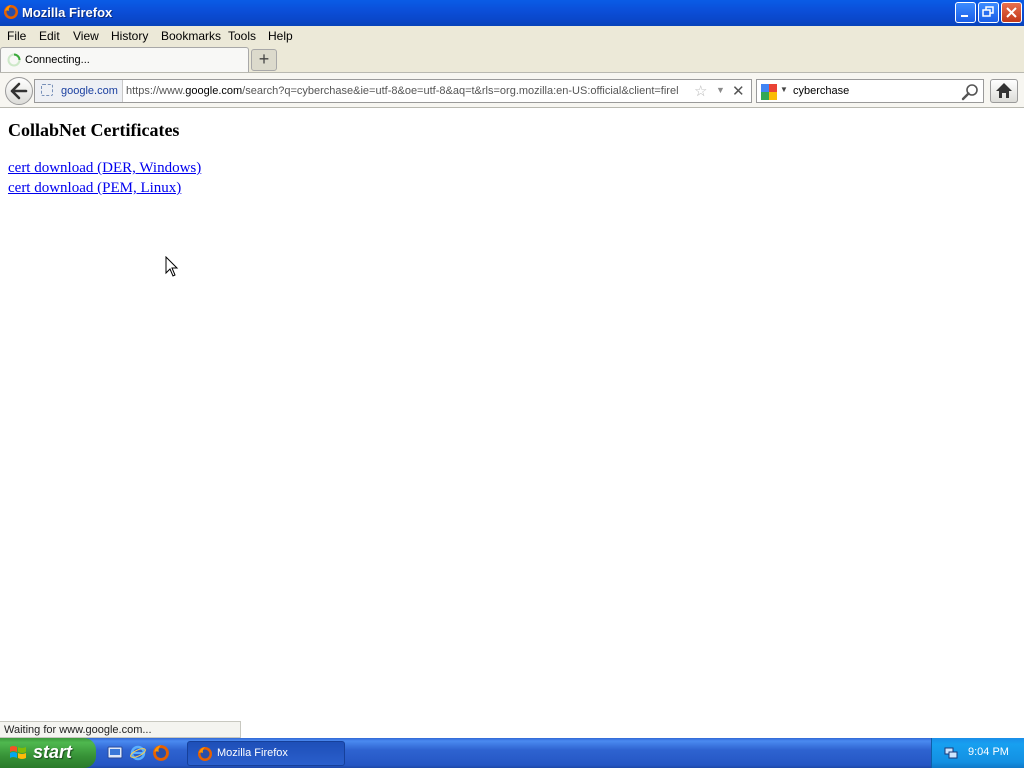  I want to click on page-heading: CollabNet Certificates, so click(94, 130).